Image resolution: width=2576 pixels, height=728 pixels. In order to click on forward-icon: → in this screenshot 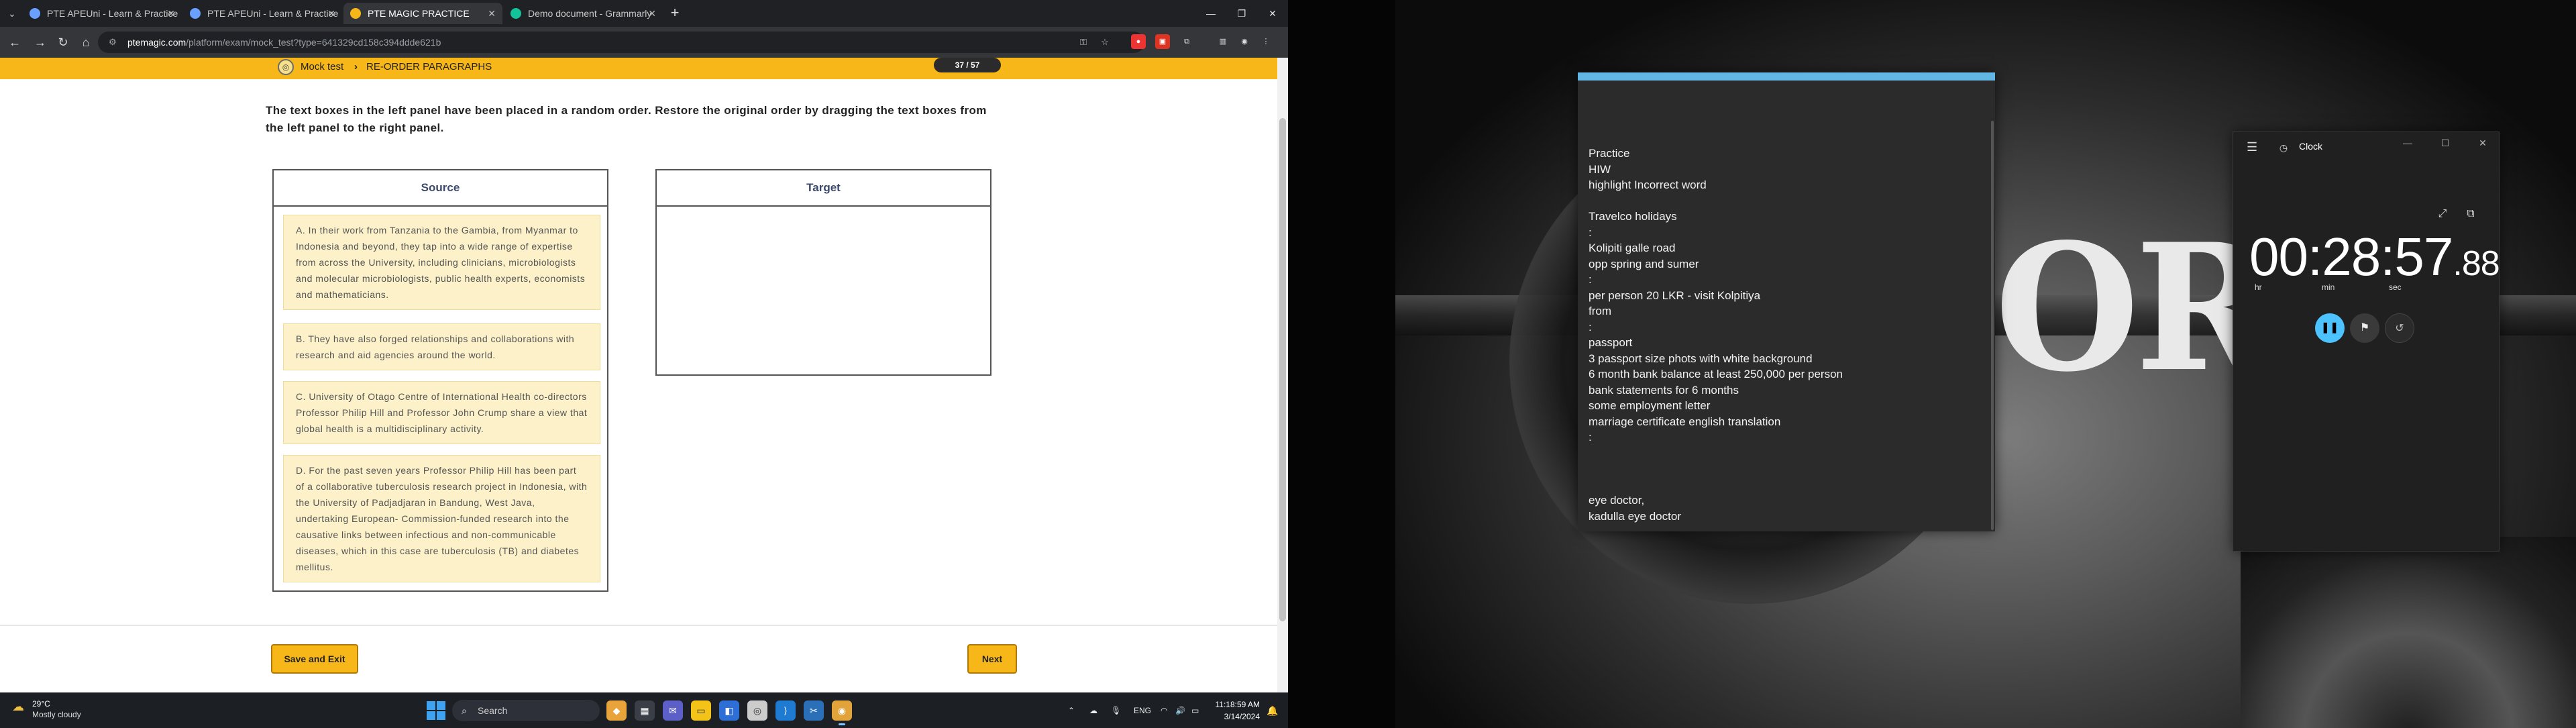, I will do `click(40, 42)`.